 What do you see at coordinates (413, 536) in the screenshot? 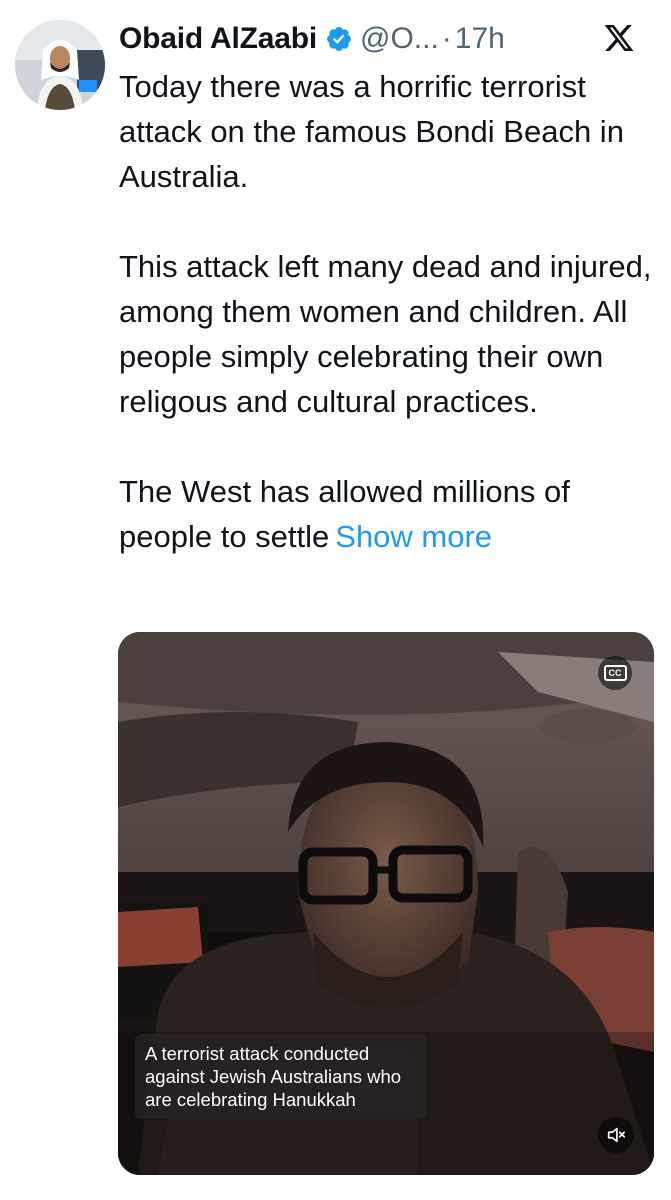
I see `show-more-link: Show more` at bounding box center [413, 536].